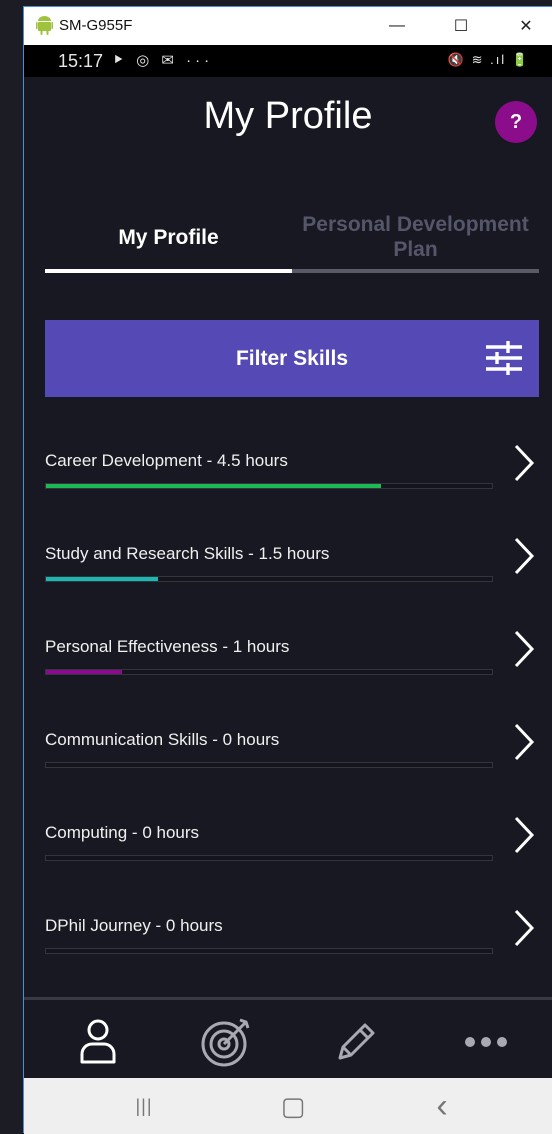 Image resolution: width=552 pixels, height=1134 pixels. I want to click on nav-goals, so click(226, 1042).